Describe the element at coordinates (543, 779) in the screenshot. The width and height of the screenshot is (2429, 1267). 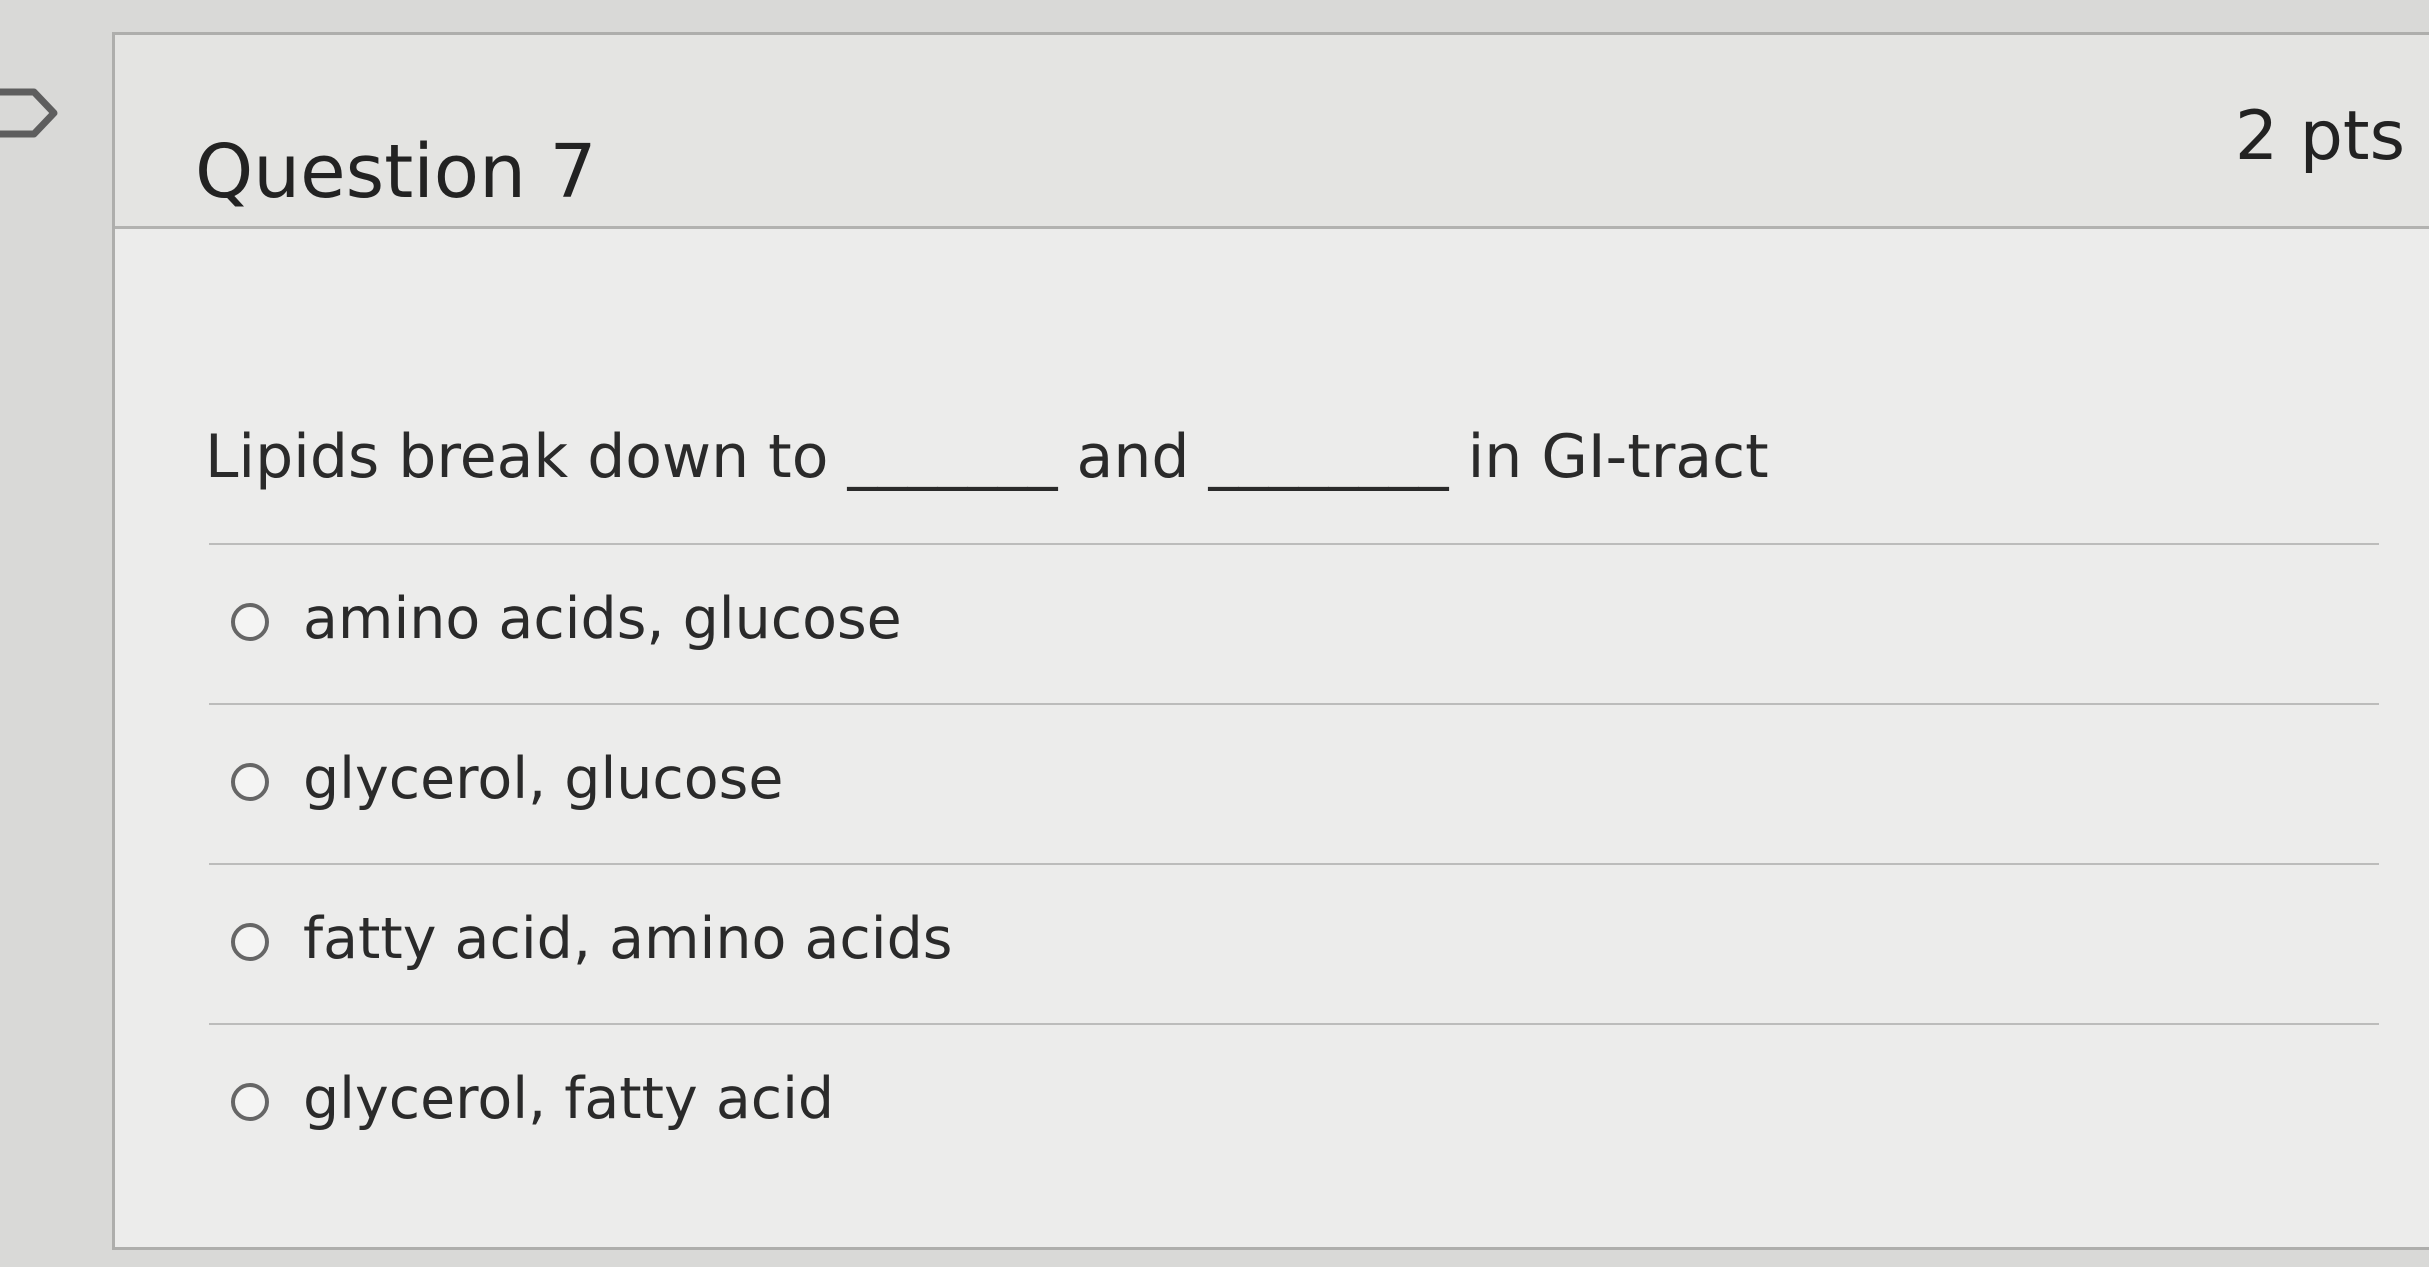
I see `answer-label: glycerol, glucose` at that location.